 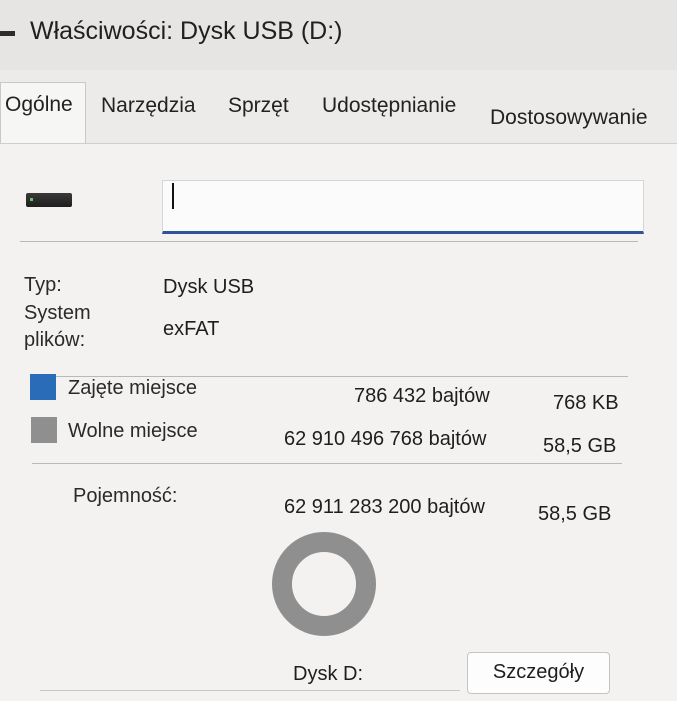 I want to click on used-space-bytes: 786 432 bajtów, so click(x=422, y=396).